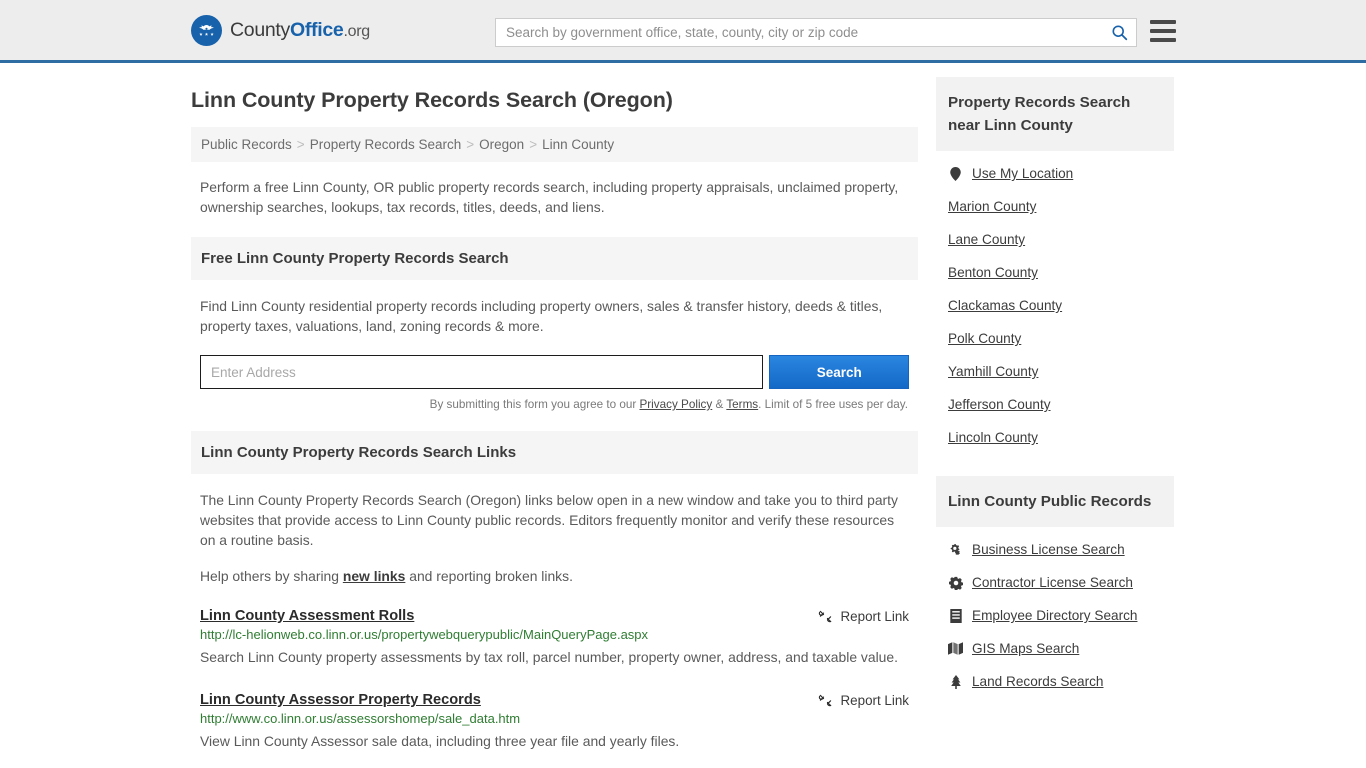  I want to click on site-header: CountyOffice.org, so click(683, 31).